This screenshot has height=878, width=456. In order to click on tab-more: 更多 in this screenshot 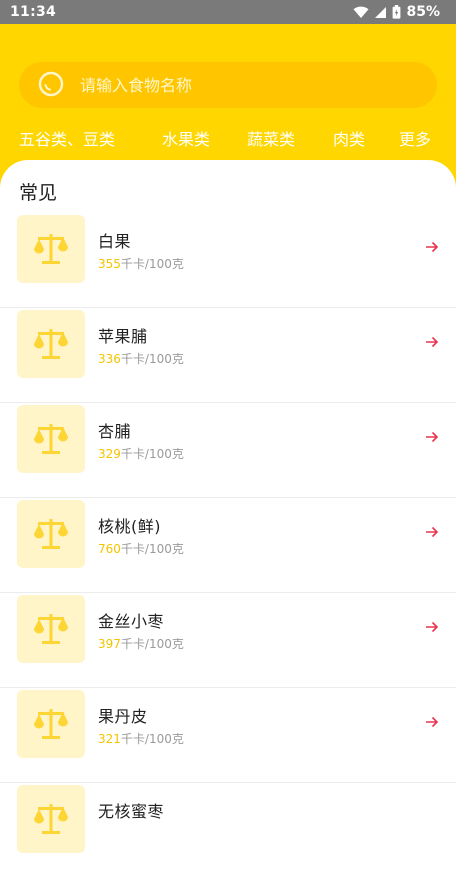, I will do `click(415, 138)`.